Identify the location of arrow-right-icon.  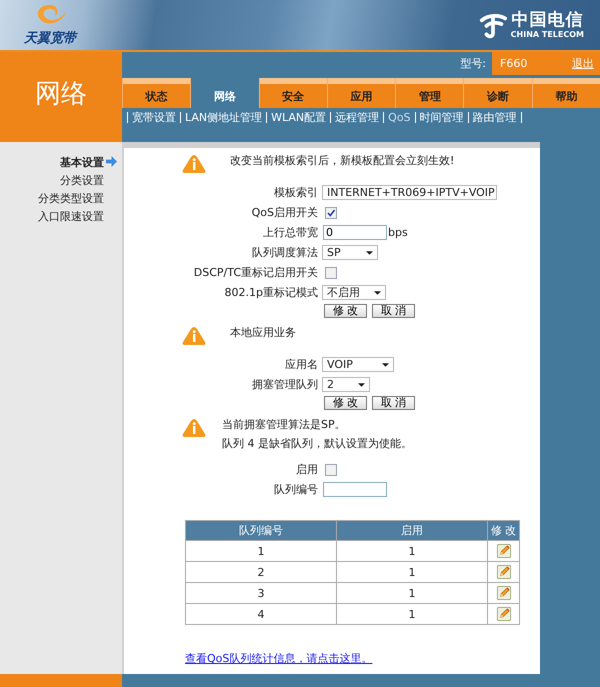
(111, 161).